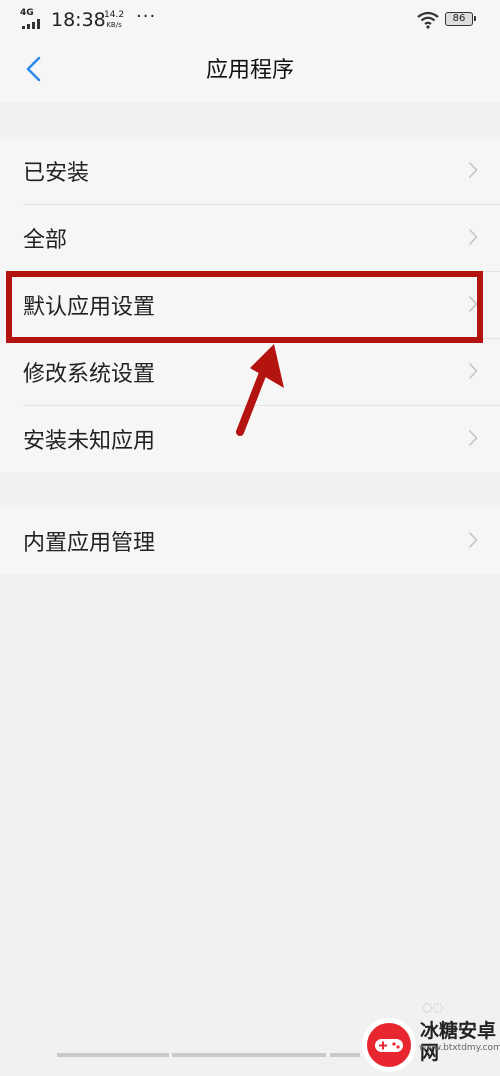 The width and height of the screenshot is (500, 1076). What do you see at coordinates (31, 24) in the screenshot?
I see `signal-icon` at bounding box center [31, 24].